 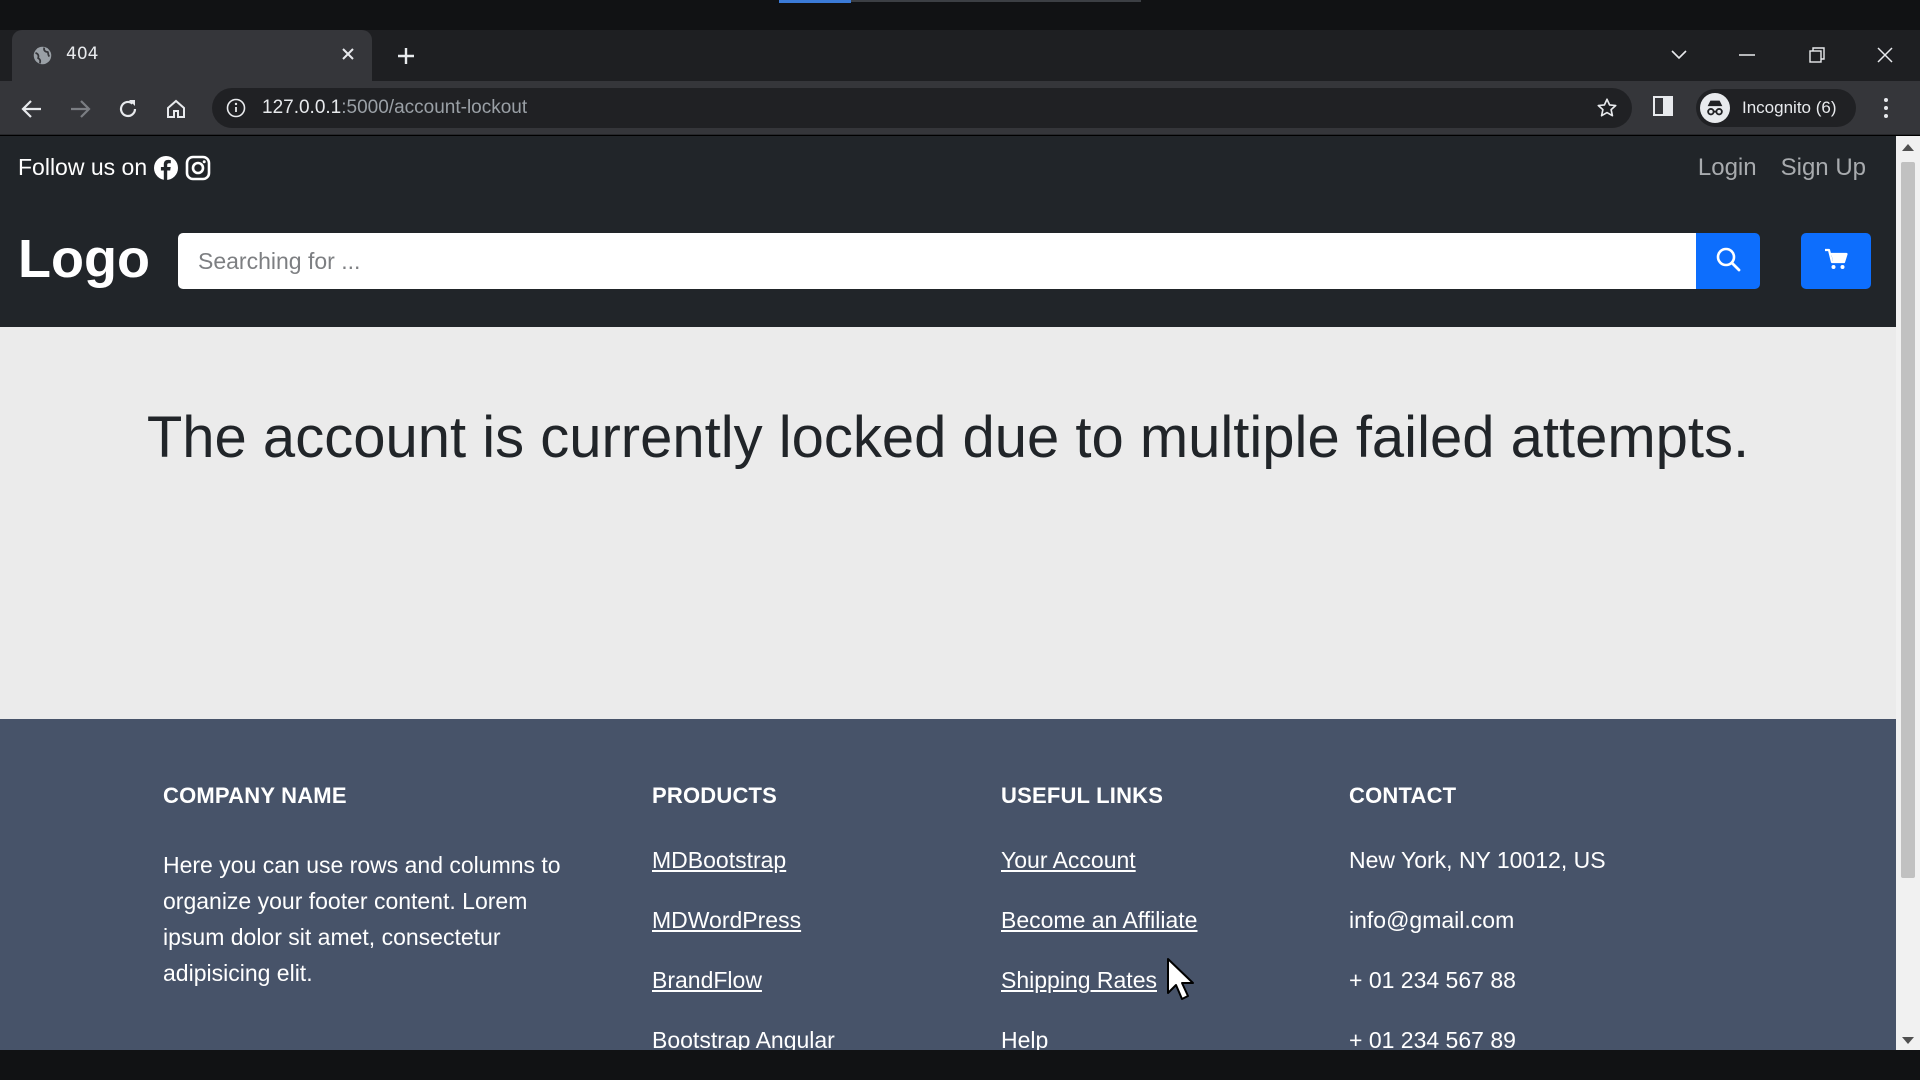 What do you see at coordinates (80, 109) in the screenshot?
I see `forward-arrow-icon` at bounding box center [80, 109].